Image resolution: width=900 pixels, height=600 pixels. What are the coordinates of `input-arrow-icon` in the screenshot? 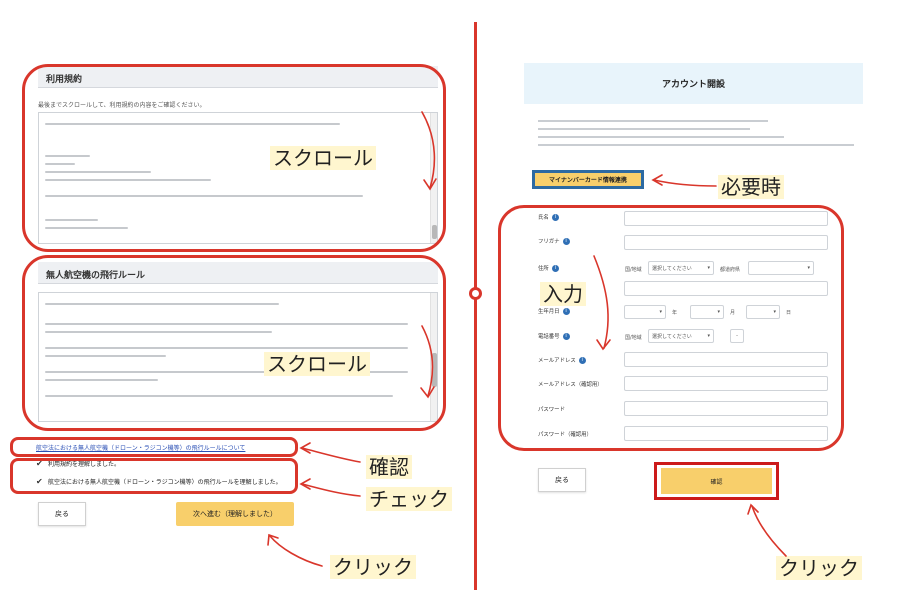 It's located at (601, 302).